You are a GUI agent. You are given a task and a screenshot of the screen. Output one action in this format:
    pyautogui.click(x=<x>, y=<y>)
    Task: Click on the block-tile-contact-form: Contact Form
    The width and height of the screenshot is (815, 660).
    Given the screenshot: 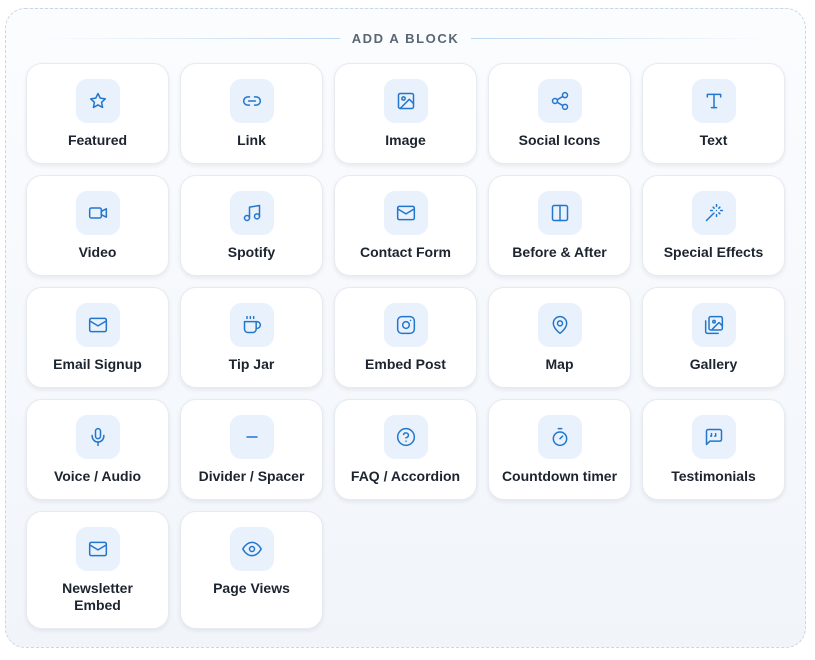 What is the action you would take?
    pyautogui.click(x=405, y=225)
    